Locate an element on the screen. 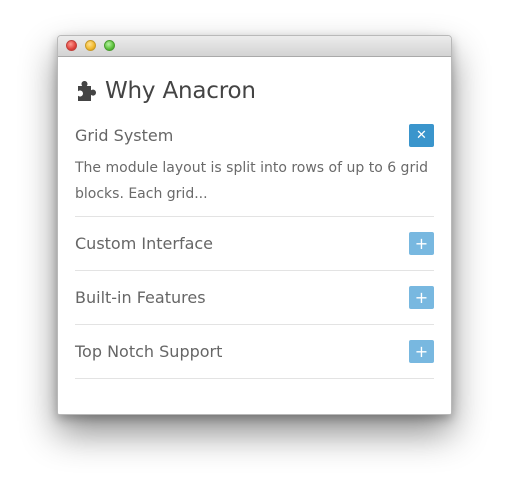 Image resolution: width=509 pixels, height=495 pixels. accordion-item-top-notch-support: Top Notch Support + is located at coordinates (254, 352).